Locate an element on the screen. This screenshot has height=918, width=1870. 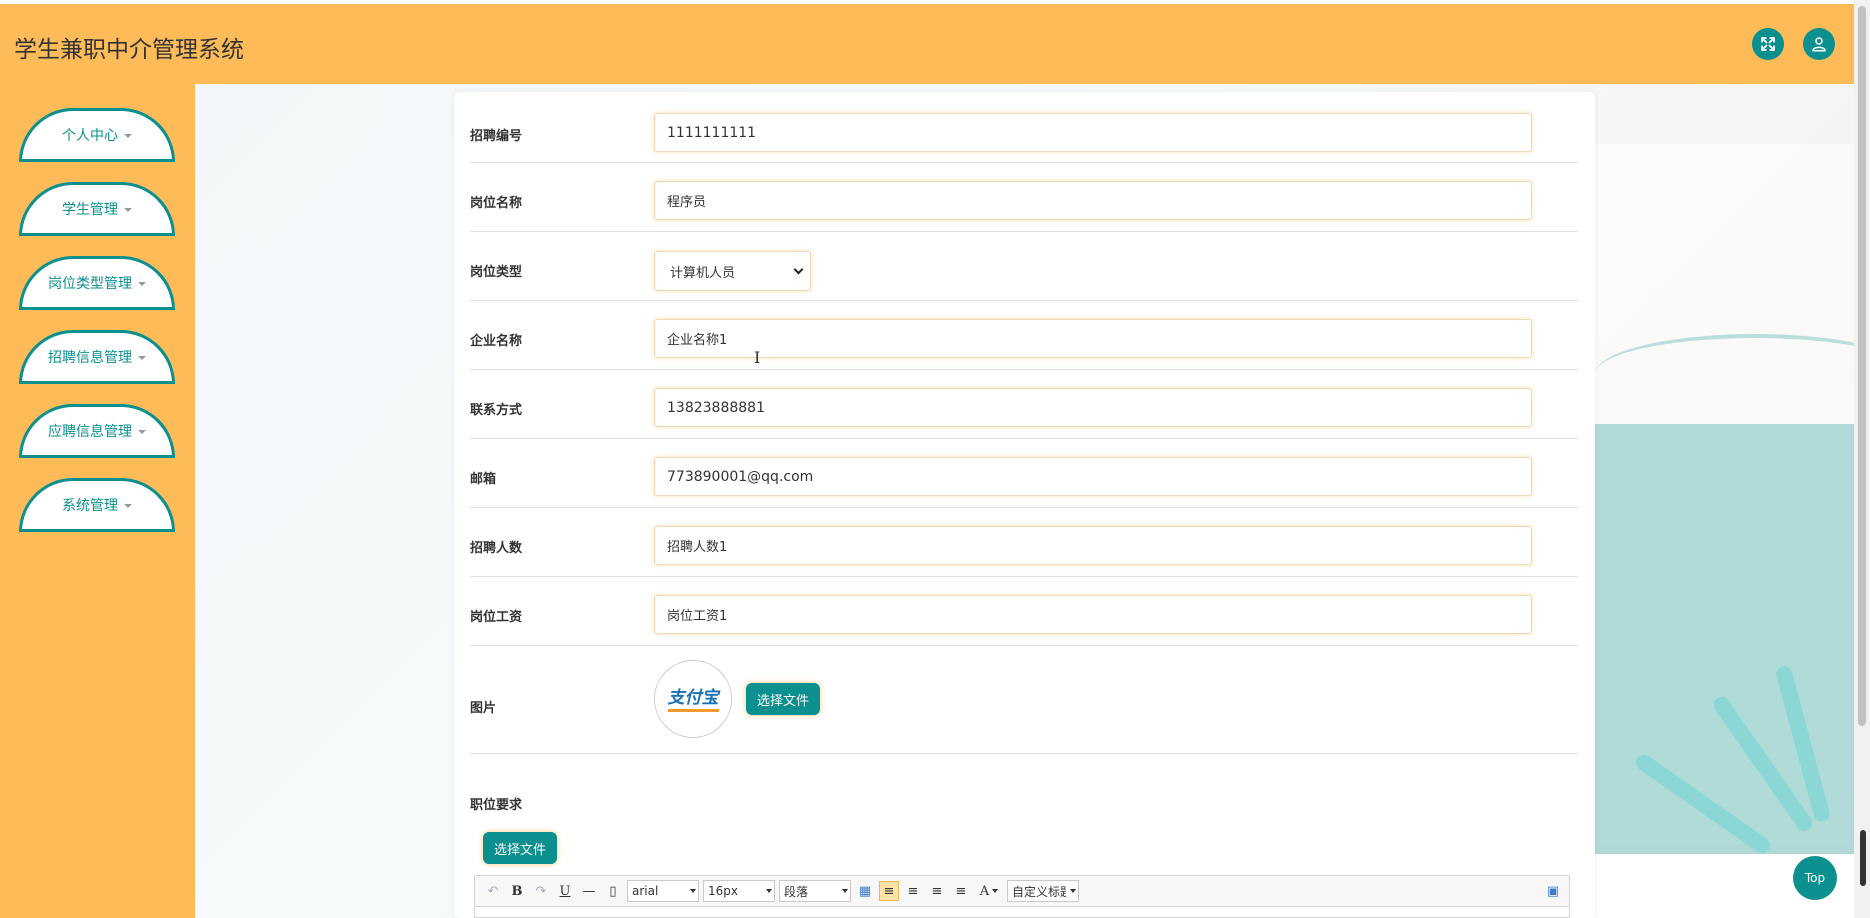
requirements-label: 职位要求 is located at coordinates (496, 805).